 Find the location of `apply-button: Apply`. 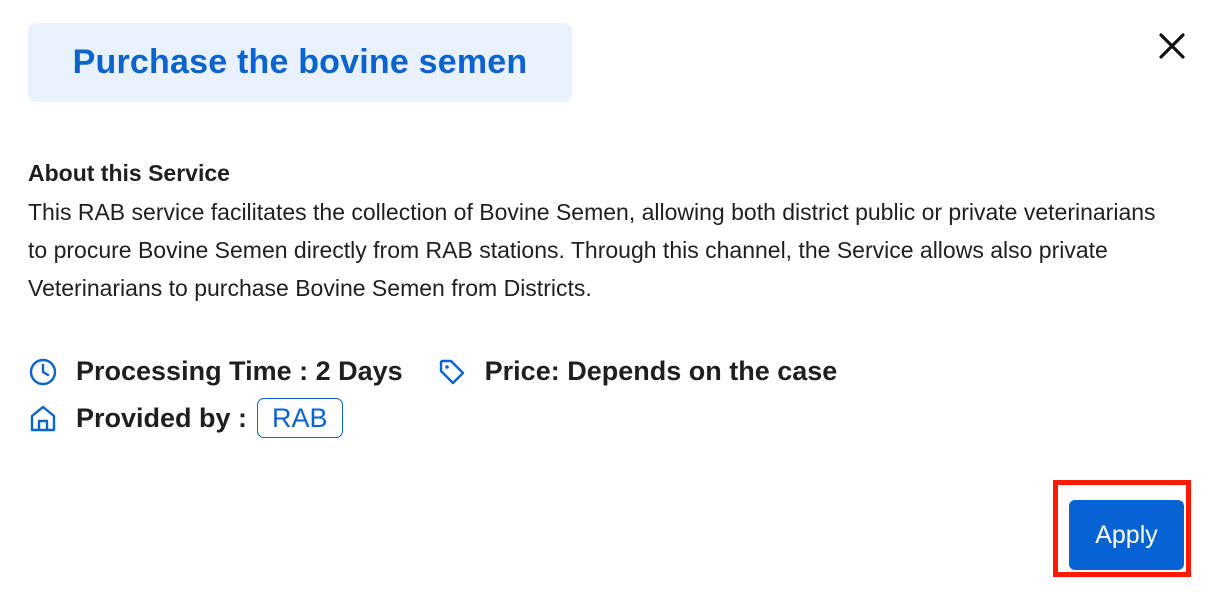

apply-button: Apply is located at coordinates (1126, 535).